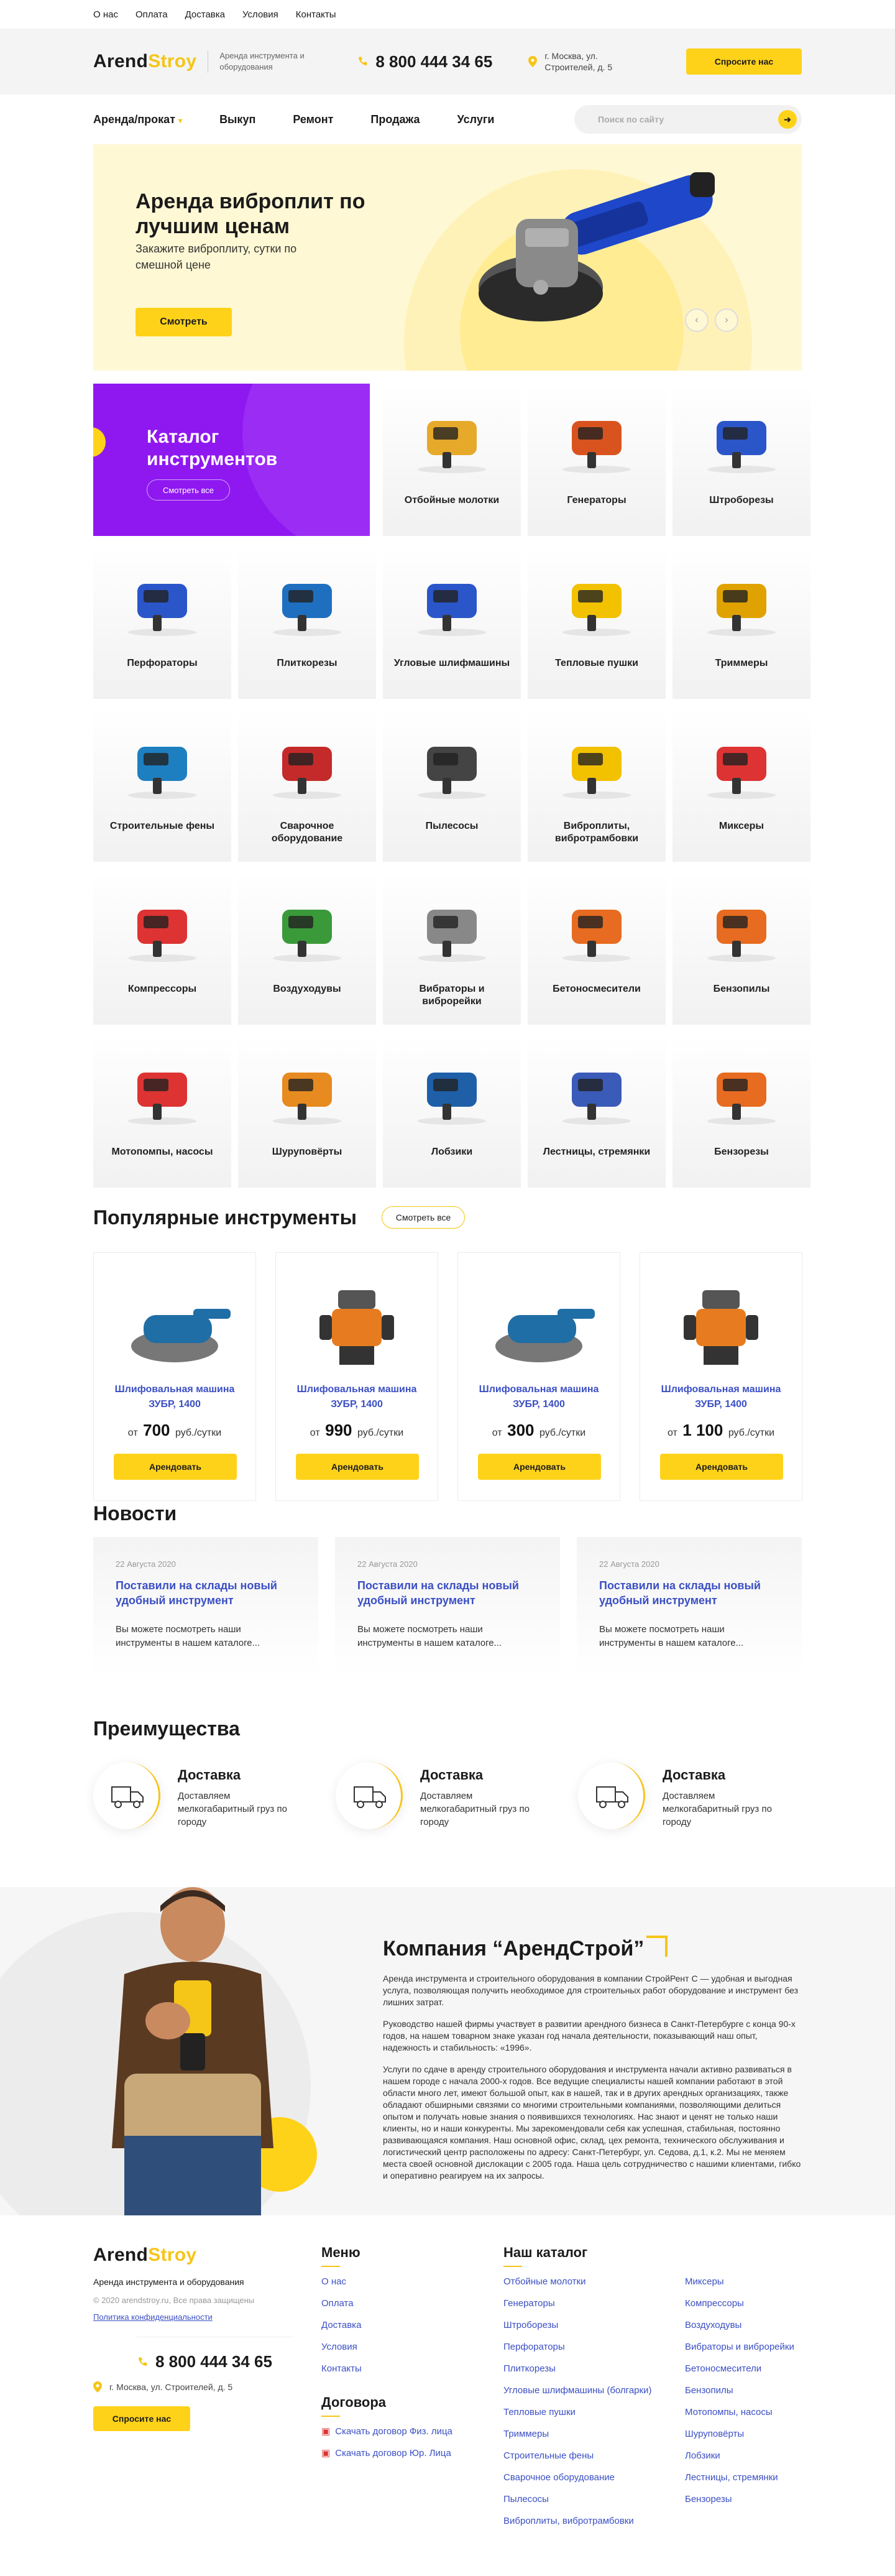  What do you see at coordinates (423, 1217) in the screenshot?
I see `popular-see-all-button: Смотреть все` at bounding box center [423, 1217].